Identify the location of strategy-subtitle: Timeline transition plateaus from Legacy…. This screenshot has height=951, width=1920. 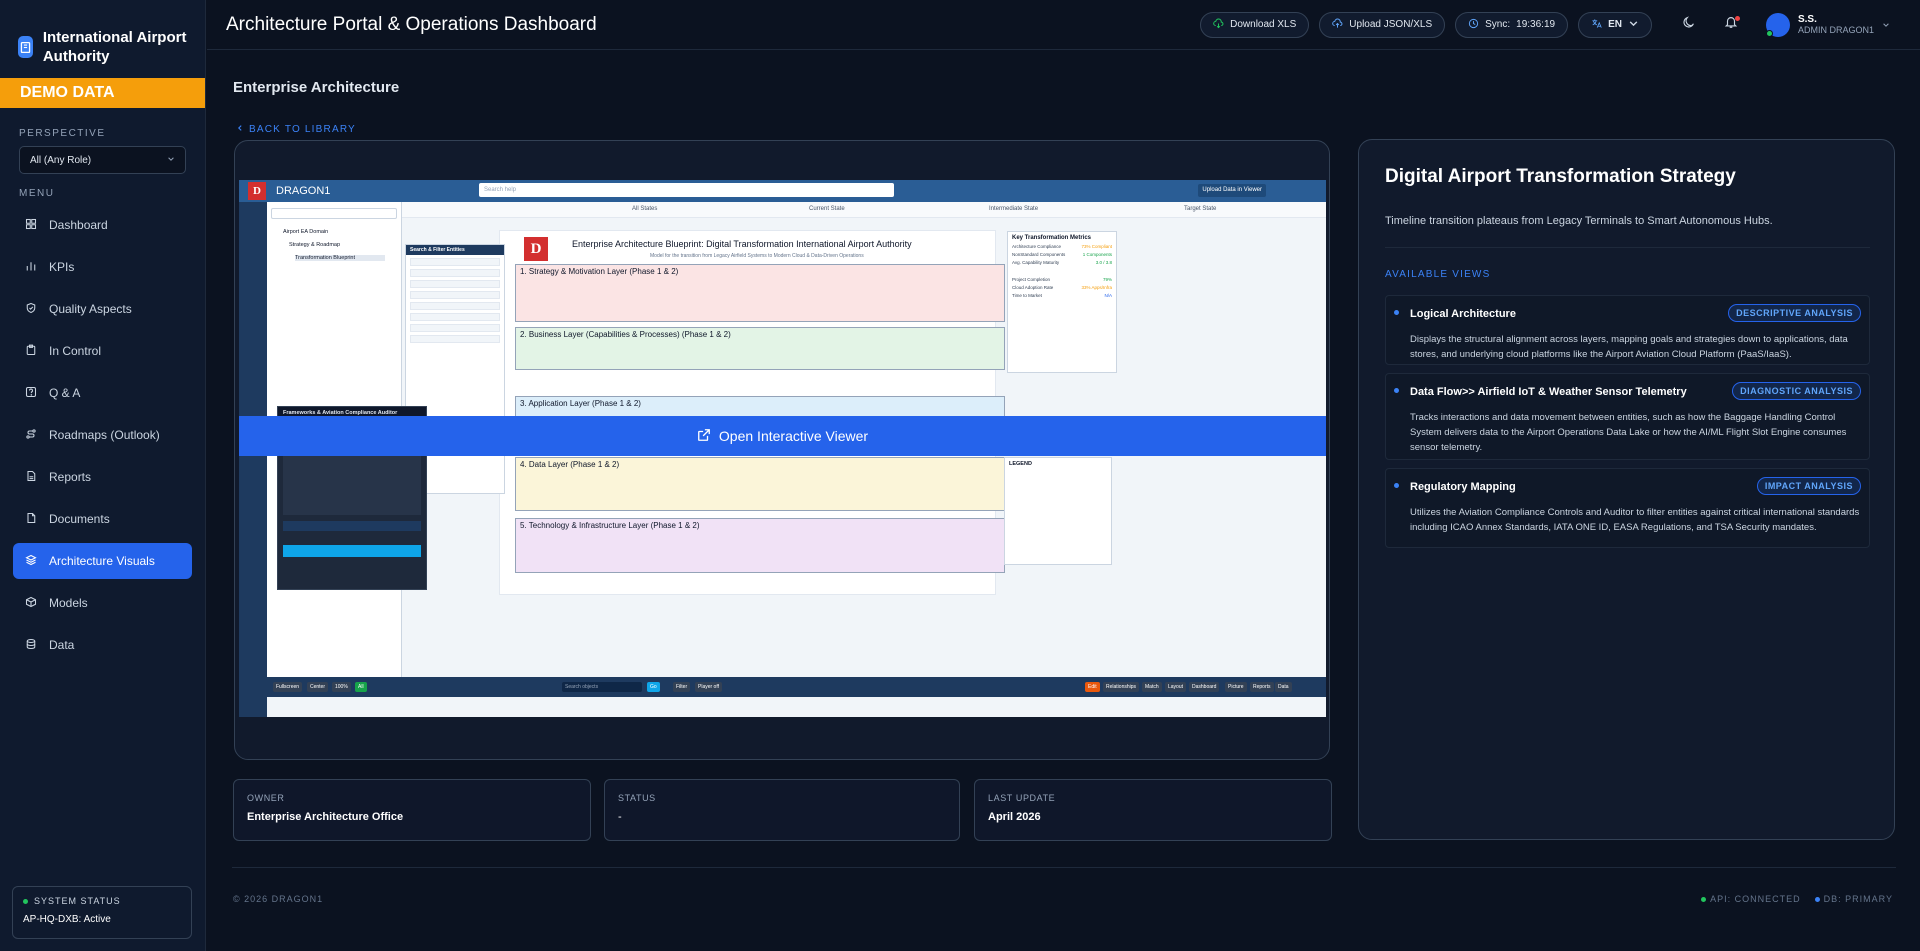
(1579, 221).